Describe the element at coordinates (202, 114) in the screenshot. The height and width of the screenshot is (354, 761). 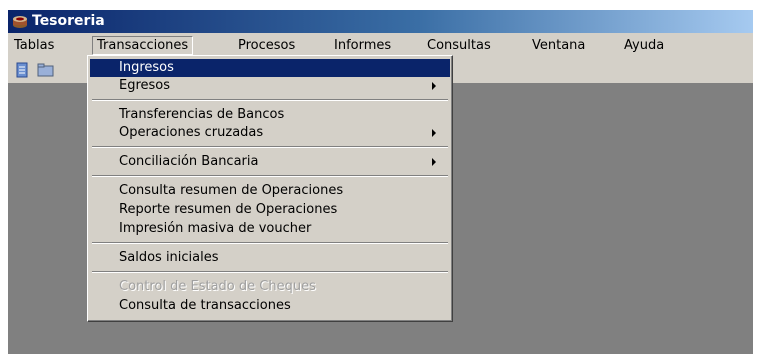
I see `menu-item-label: Transferencias de Bancos` at that location.